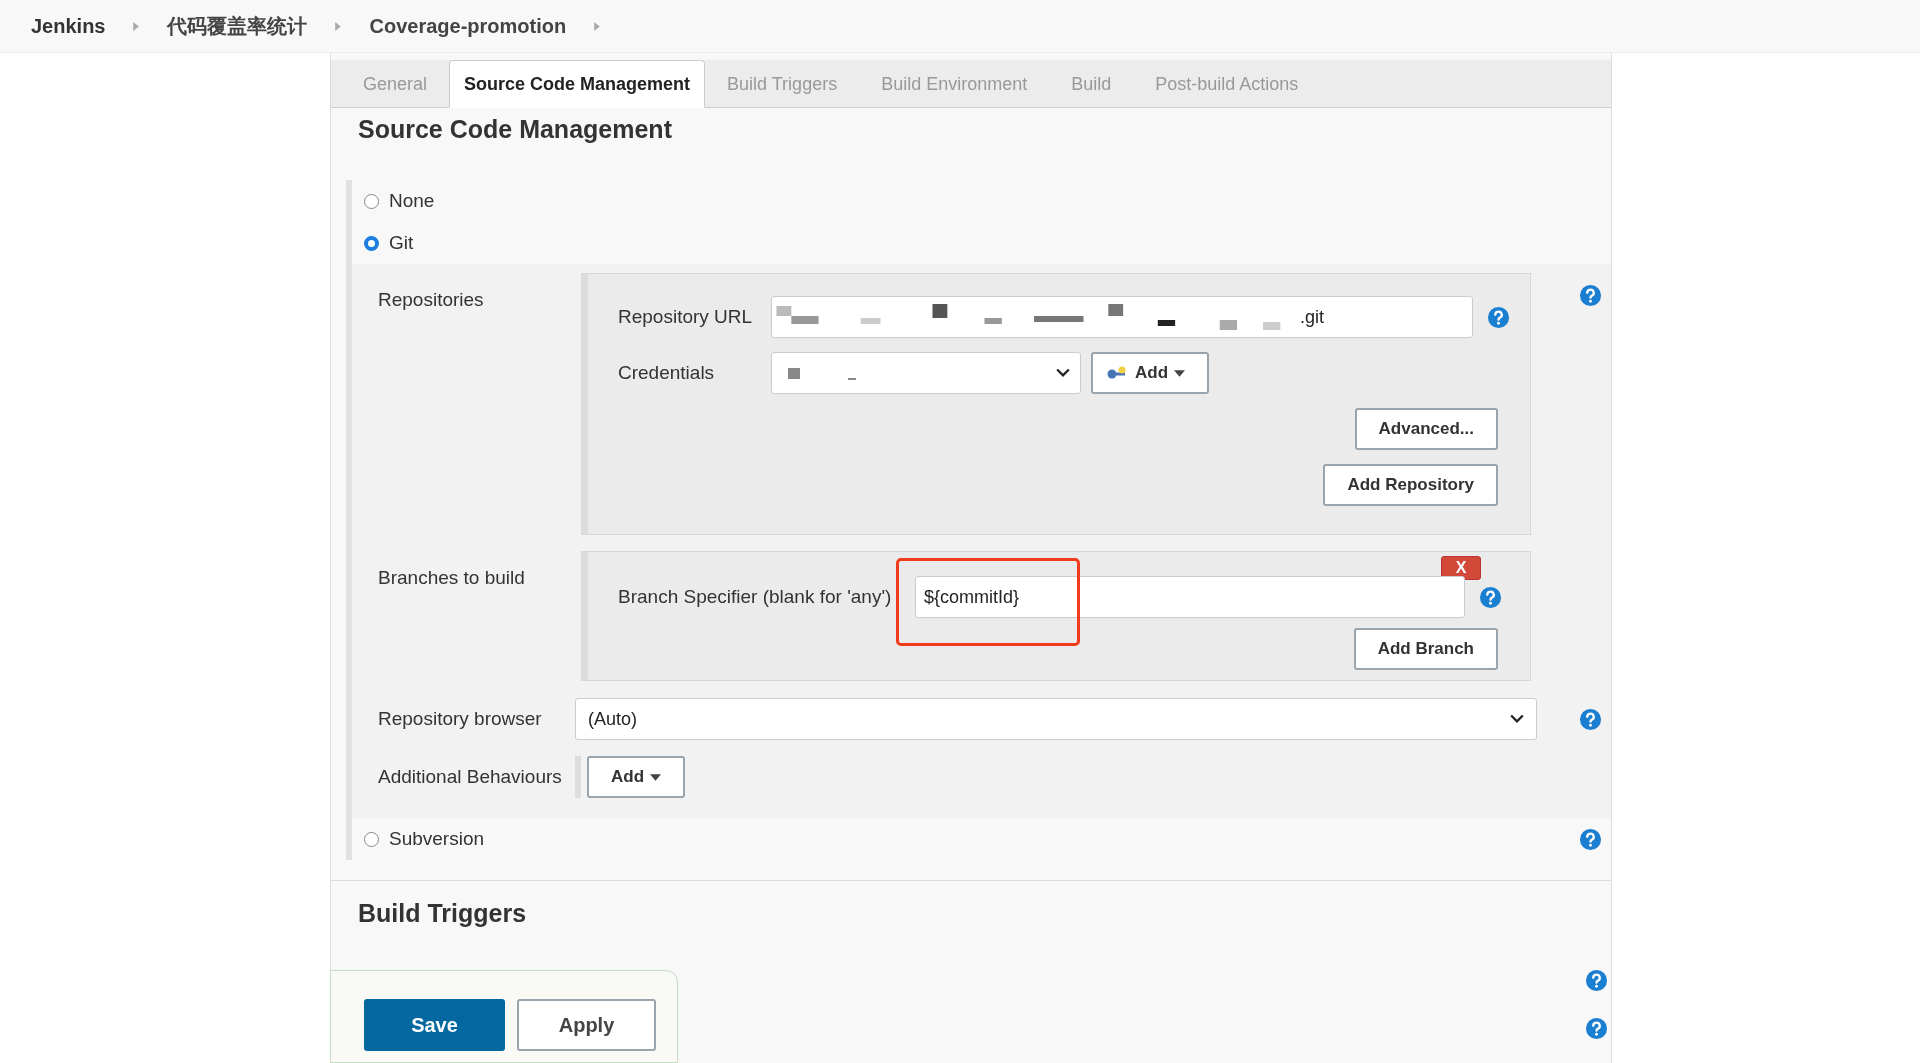 This screenshot has height=1063, width=1920. Describe the element at coordinates (636, 777) in the screenshot. I see `add-behaviour-button: Add` at that location.